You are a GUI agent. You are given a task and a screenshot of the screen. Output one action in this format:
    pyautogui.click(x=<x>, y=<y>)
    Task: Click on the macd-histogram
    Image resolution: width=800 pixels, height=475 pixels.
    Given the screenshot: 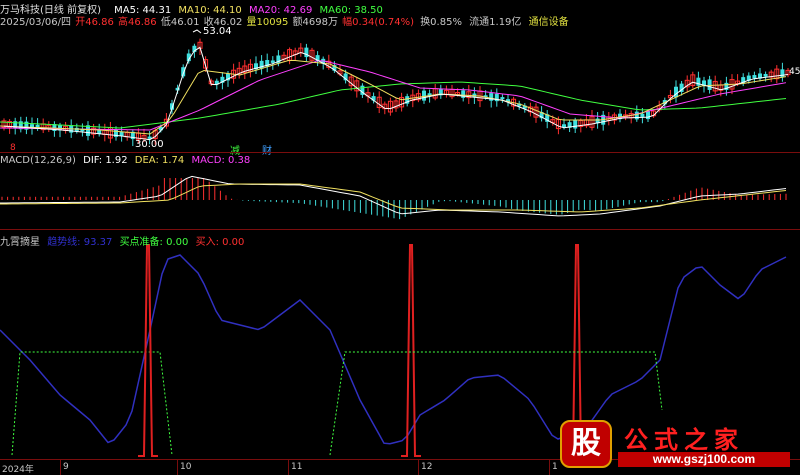 What is the action you would take?
    pyautogui.click(x=394, y=199)
    